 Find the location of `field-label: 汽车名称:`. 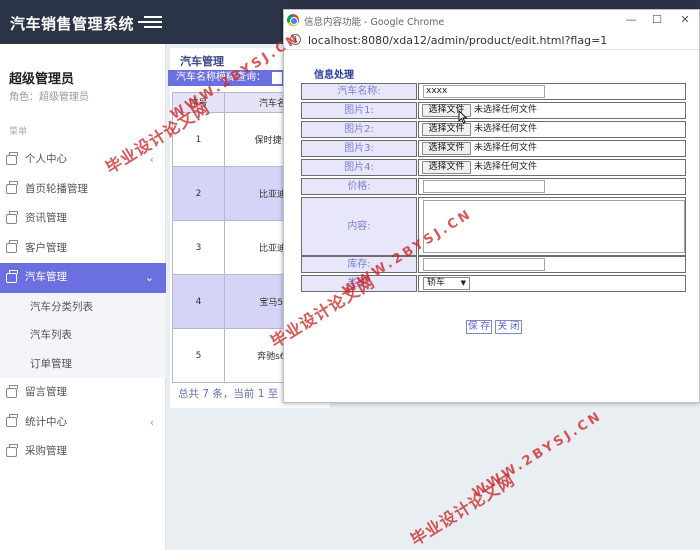

field-label: 汽车名称: is located at coordinates (359, 91).